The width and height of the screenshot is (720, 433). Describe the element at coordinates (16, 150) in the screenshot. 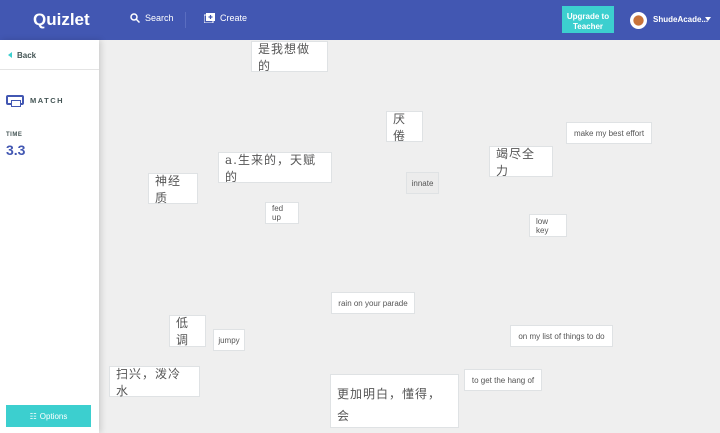

I see `time-value: 3.3` at that location.